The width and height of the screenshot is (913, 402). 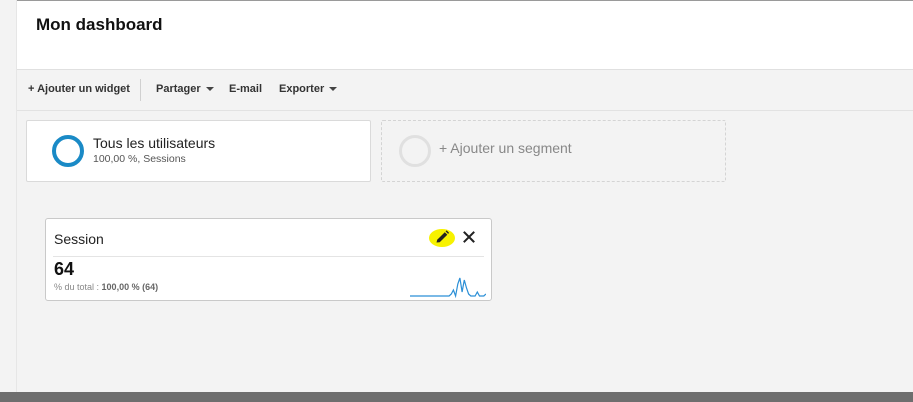 I want to click on add-widget-button: + Ajouter un widget, so click(x=79, y=89).